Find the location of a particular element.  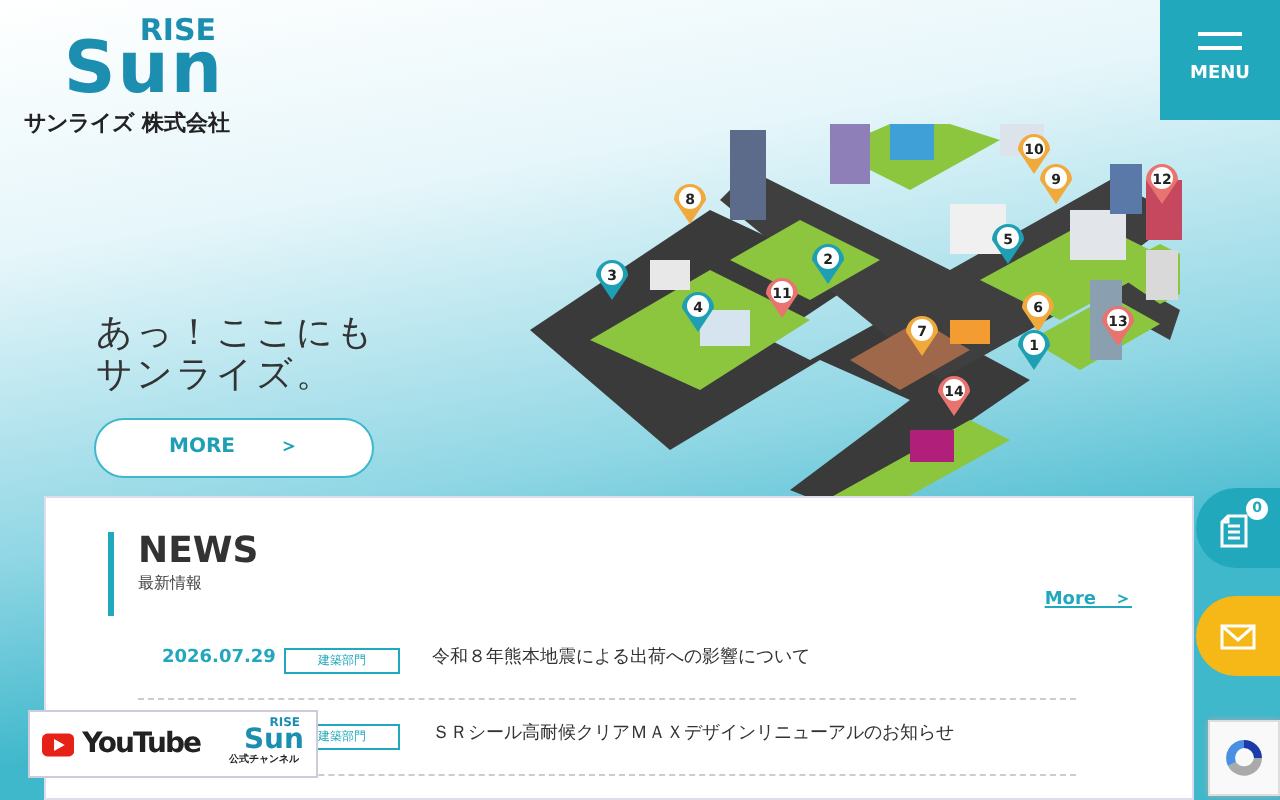

hero-headline: あっ！ここにも サンライズ。 is located at coordinates (237, 354).